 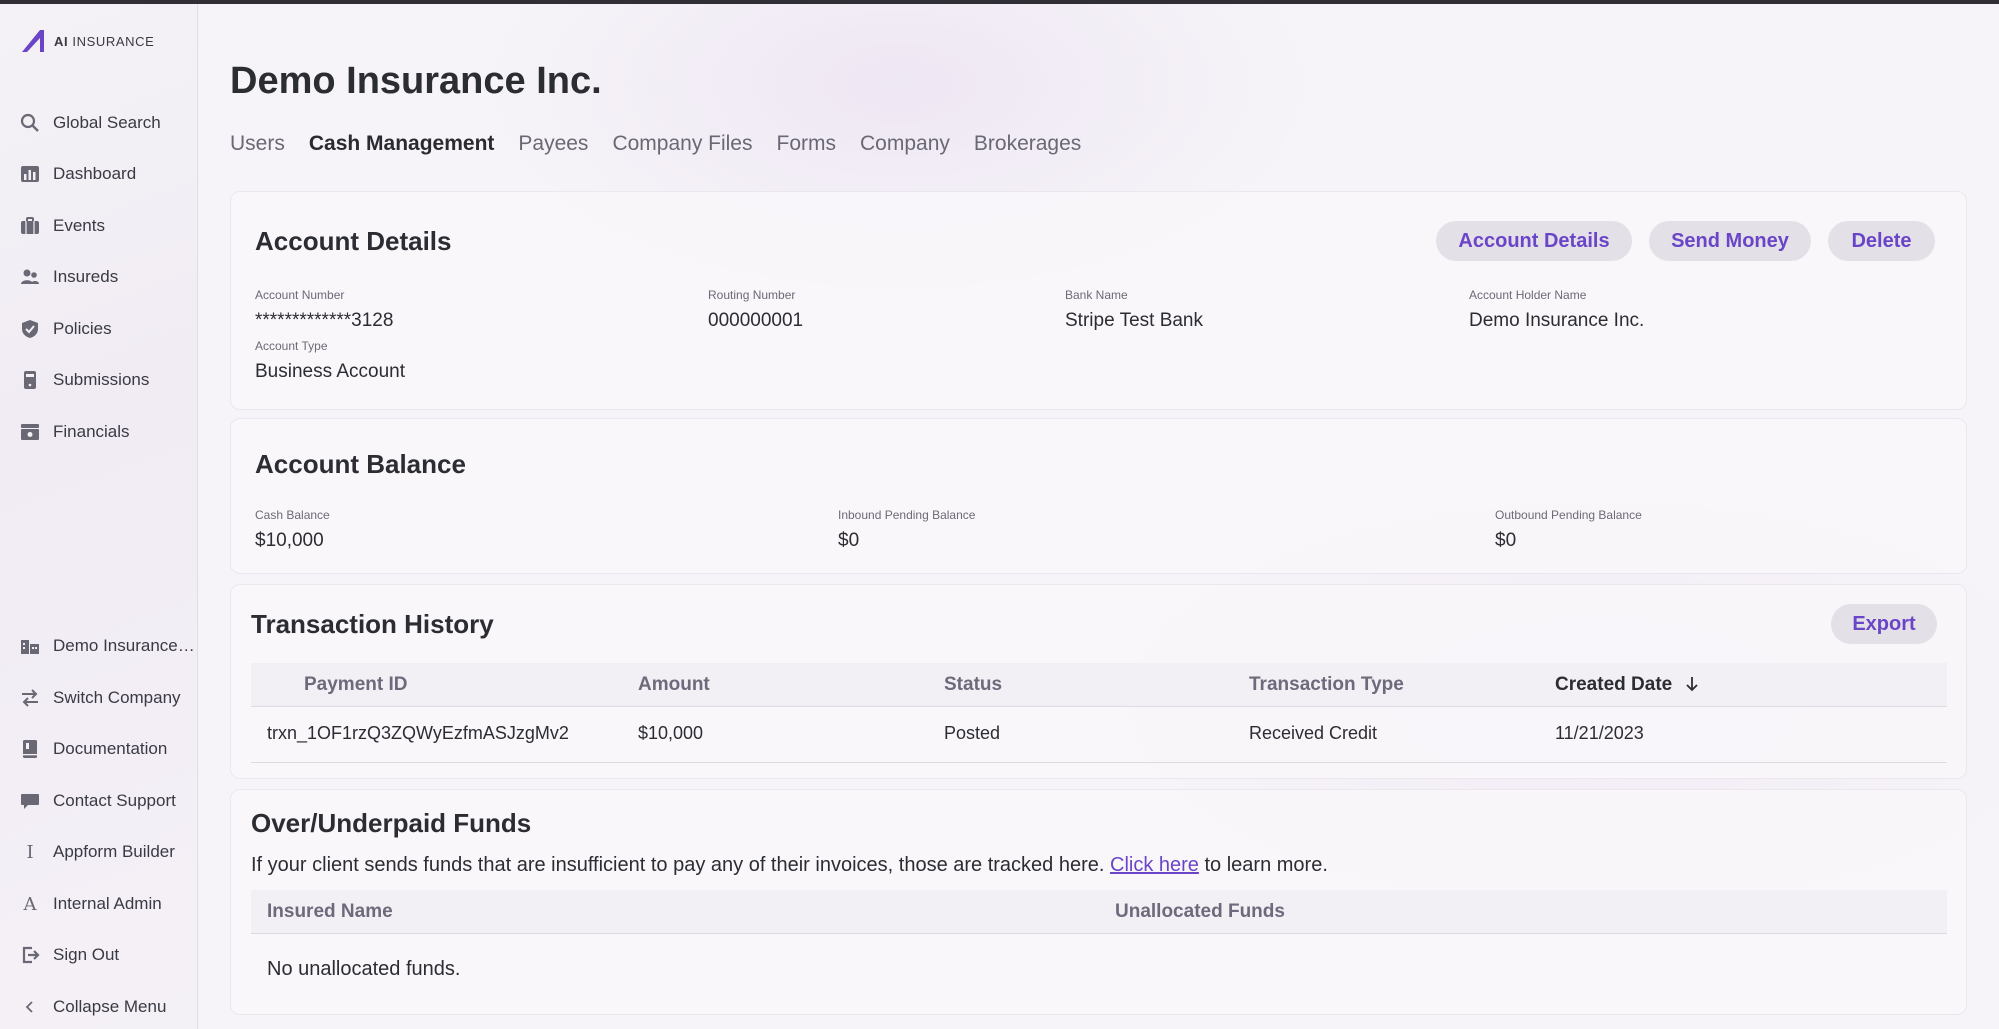 What do you see at coordinates (418, 733) in the screenshot?
I see `cell-payment-id: trxn_1OF1rzQ3ZQWyEzfmASJzgMv2` at bounding box center [418, 733].